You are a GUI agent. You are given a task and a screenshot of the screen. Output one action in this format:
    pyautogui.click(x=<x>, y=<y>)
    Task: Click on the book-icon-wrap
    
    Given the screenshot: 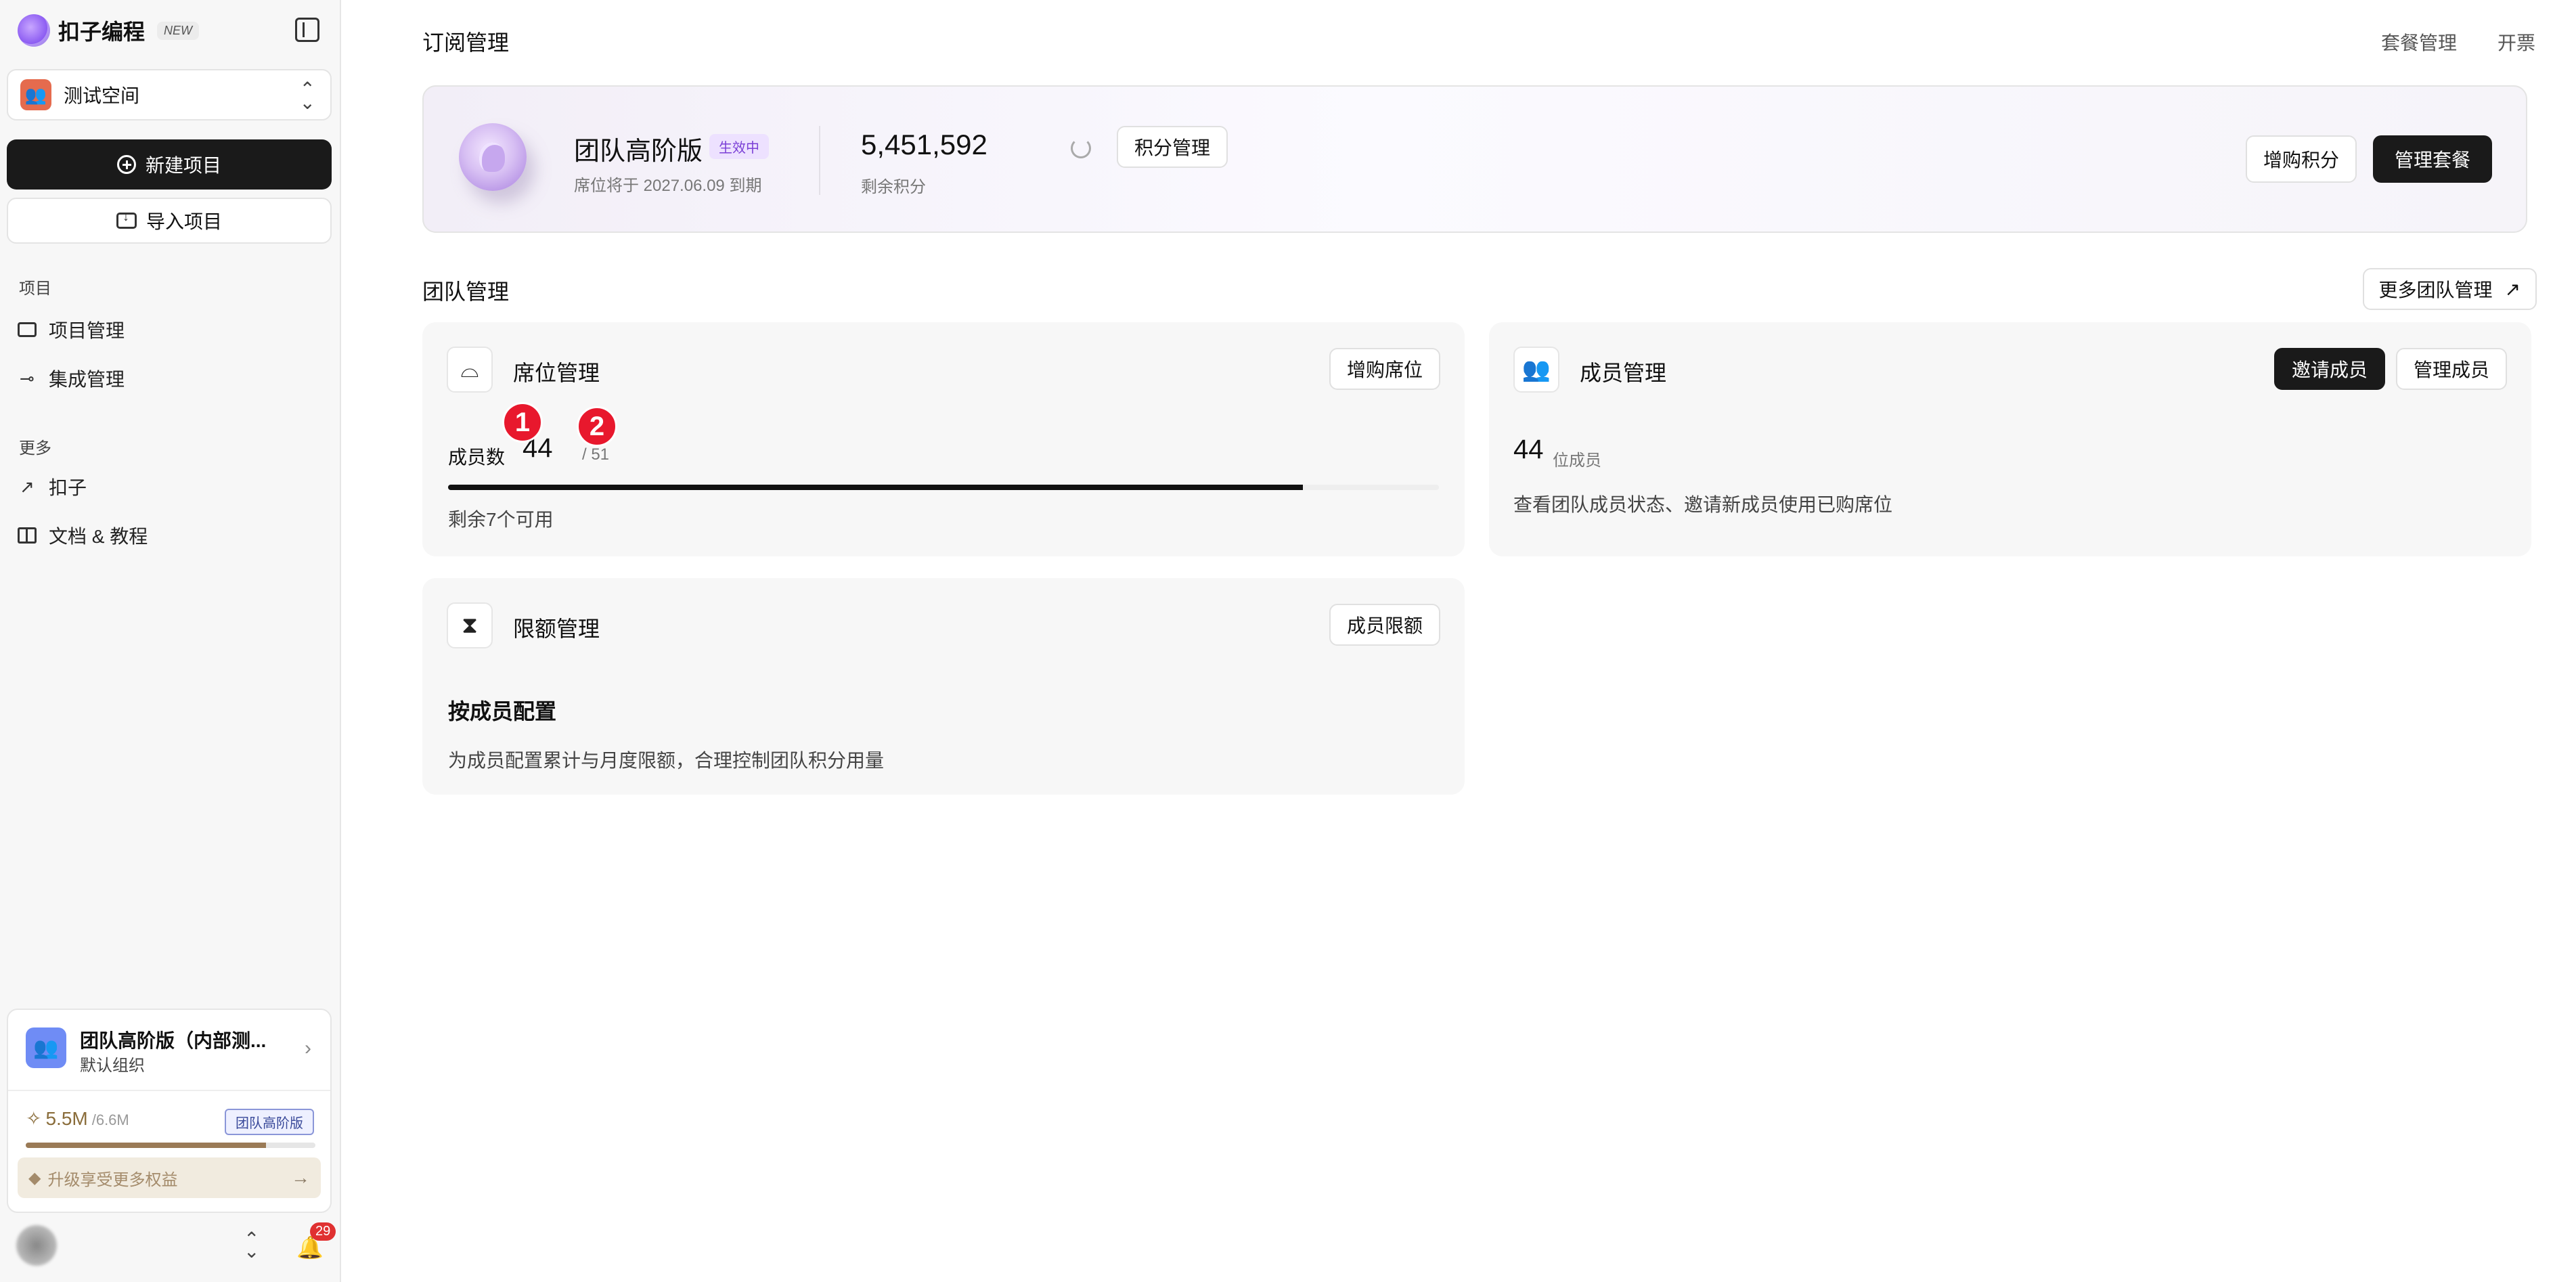 What is the action you would take?
    pyautogui.click(x=27, y=536)
    